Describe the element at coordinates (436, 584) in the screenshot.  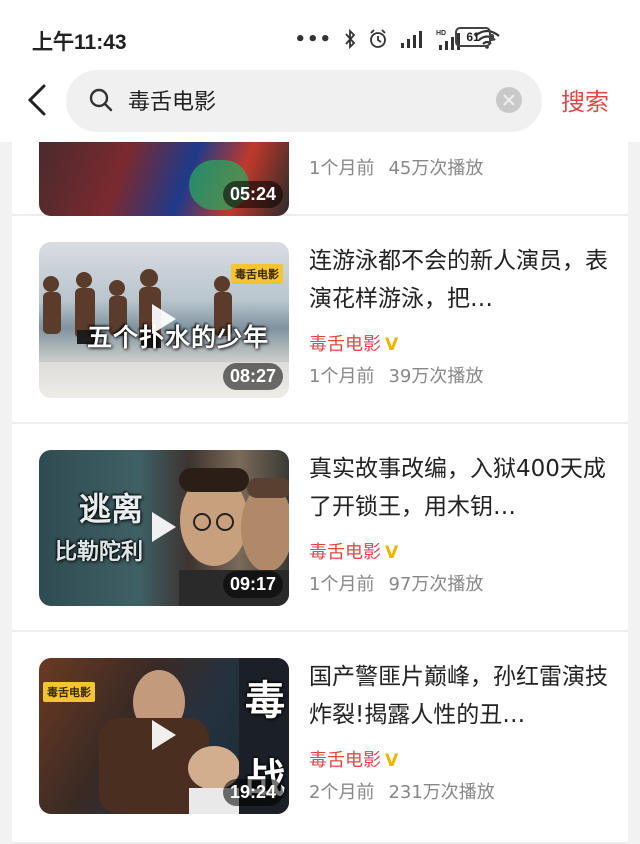
I see `video-views: 97万次播放` at that location.